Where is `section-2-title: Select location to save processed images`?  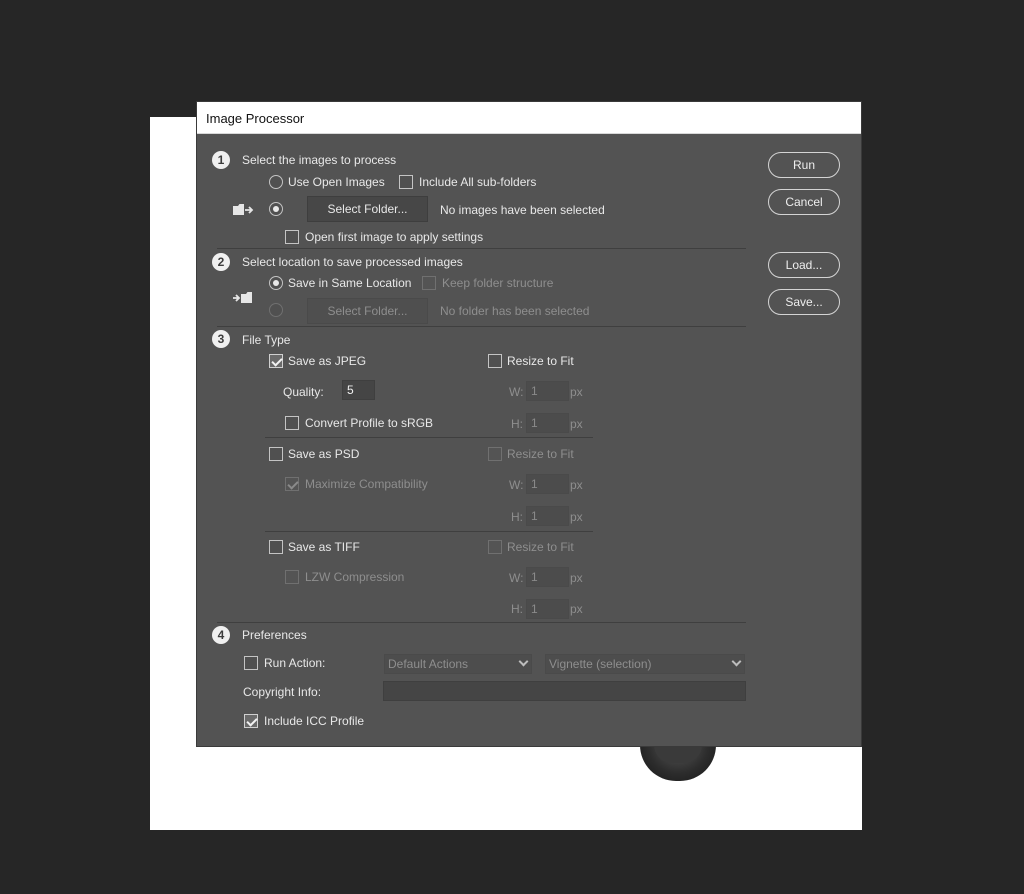 section-2-title: Select location to save processed images is located at coordinates (352, 262).